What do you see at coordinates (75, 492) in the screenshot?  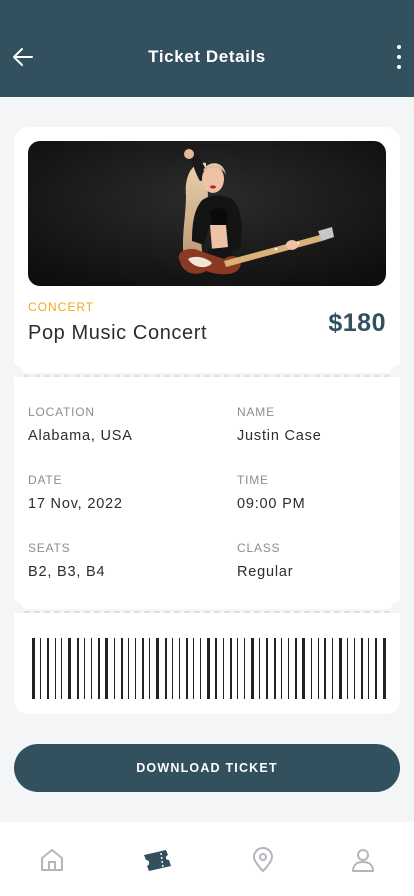 I see `detail-date: DATE 17 Nov, 2022` at bounding box center [75, 492].